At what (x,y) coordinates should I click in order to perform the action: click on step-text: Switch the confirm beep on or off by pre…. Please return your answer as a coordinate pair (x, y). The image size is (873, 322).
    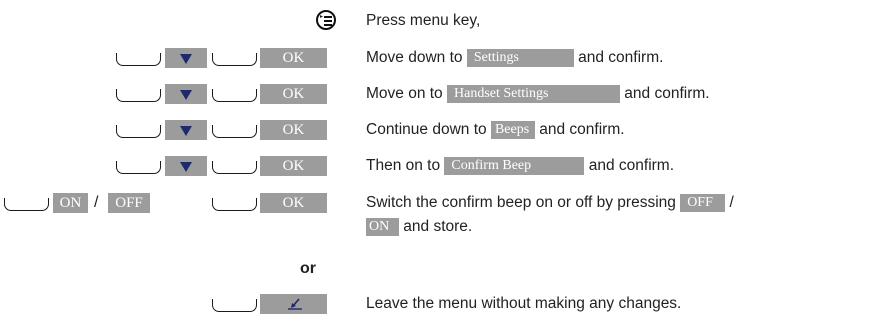
    Looking at the image, I should click on (550, 203).